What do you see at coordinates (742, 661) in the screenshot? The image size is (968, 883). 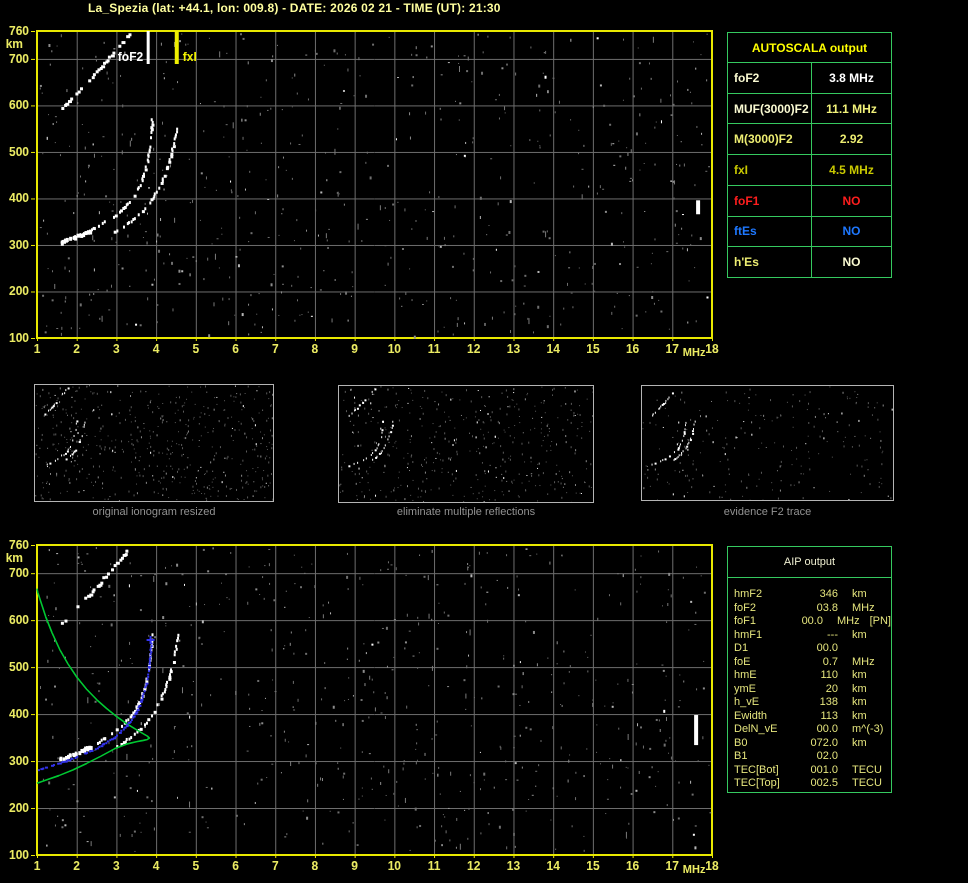 I see `param-label: foE` at bounding box center [742, 661].